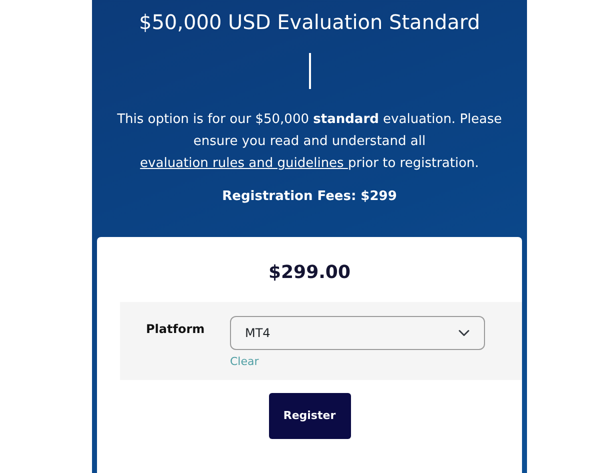  What do you see at coordinates (309, 272) in the screenshot?
I see `price-text: $299.00` at bounding box center [309, 272].